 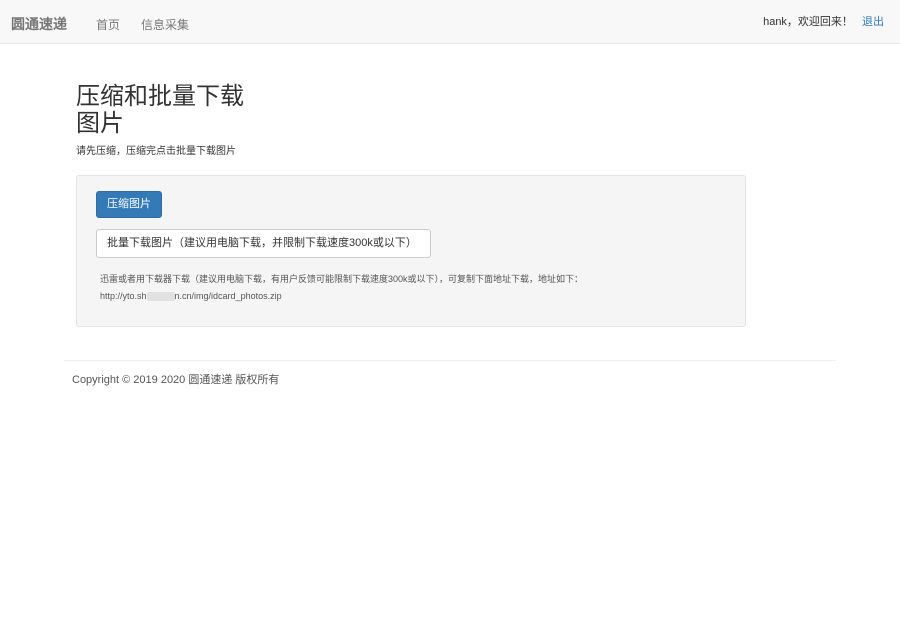 What do you see at coordinates (873, 22) in the screenshot?
I see `logout-link: 退出` at bounding box center [873, 22].